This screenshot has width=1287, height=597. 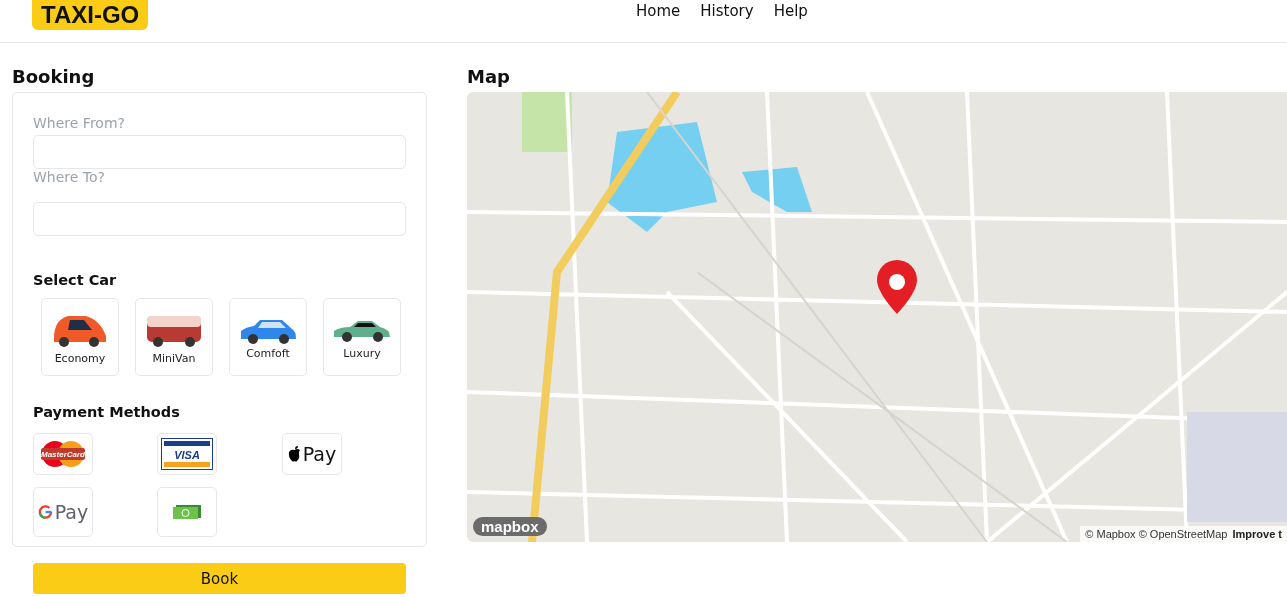 What do you see at coordinates (90, 15) in the screenshot?
I see `taxi-go-logo: TAXI-GO` at bounding box center [90, 15].